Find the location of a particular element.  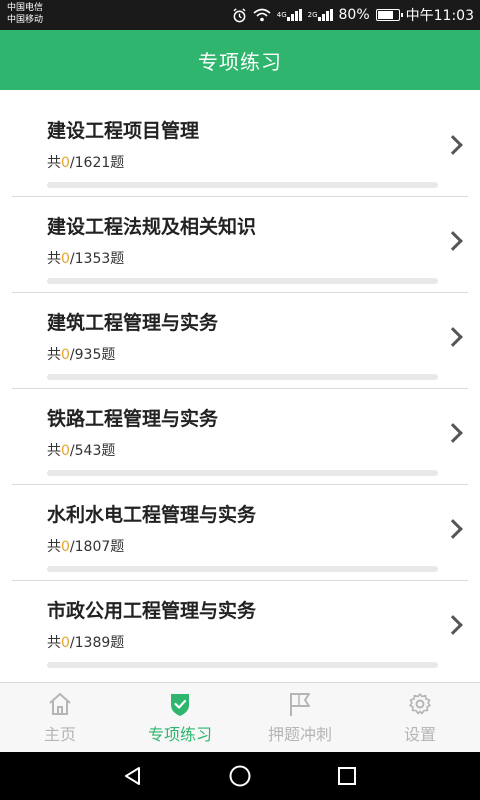

app-header: 专项练习 is located at coordinates (240, 60).